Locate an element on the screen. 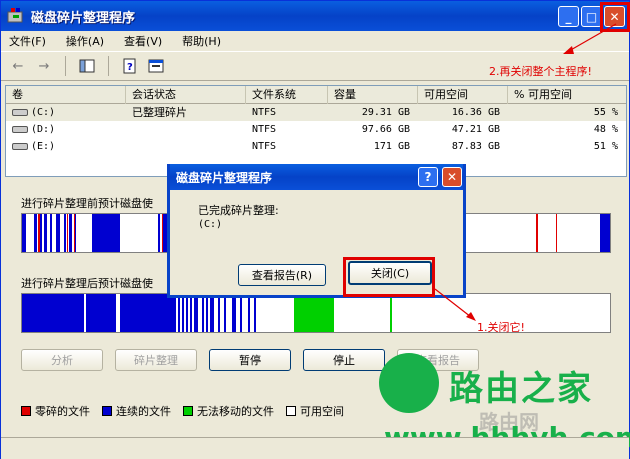 This screenshot has width=630, height=459. col-session-status: 会话状态 is located at coordinates (186, 95).